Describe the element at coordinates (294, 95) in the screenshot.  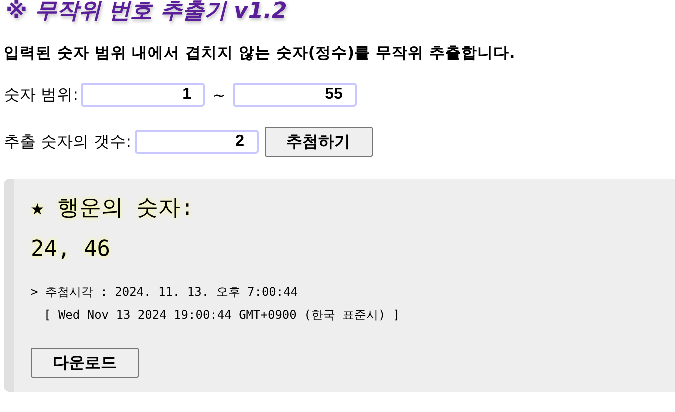
I see `max-input: 55` at that location.